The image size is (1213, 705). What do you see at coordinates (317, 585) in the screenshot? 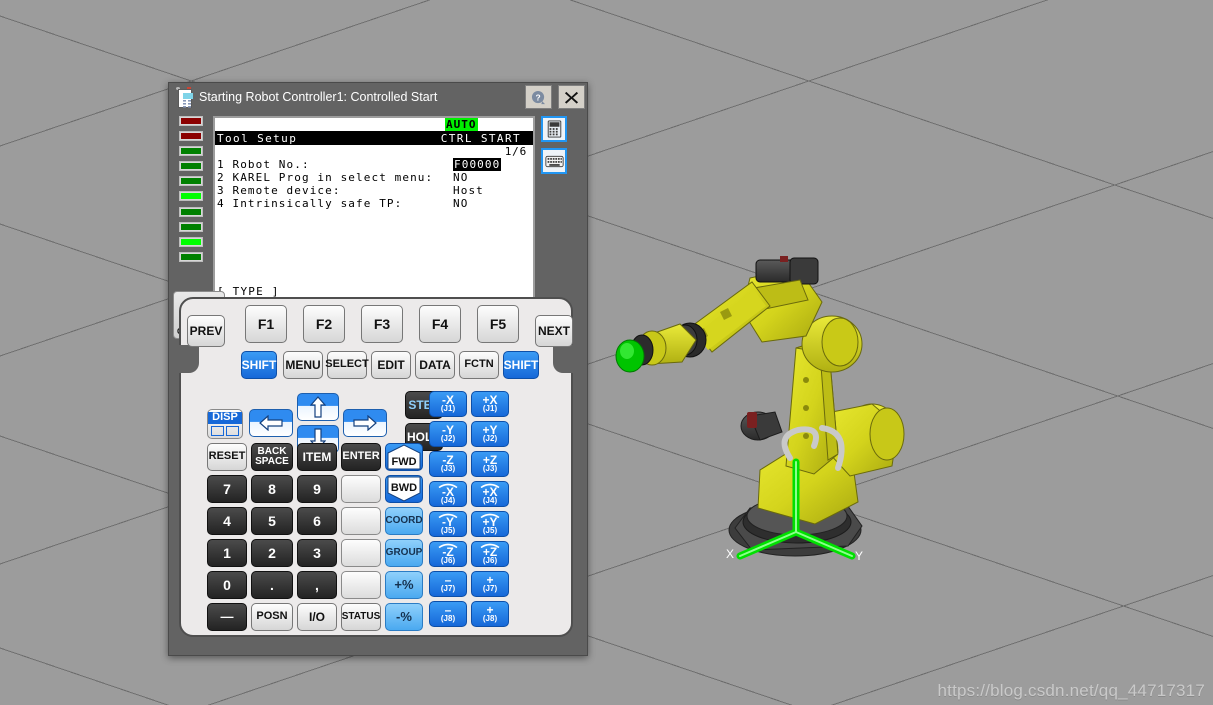
I see `numpad-comma-button: ,` at bounding box center [317, 585].